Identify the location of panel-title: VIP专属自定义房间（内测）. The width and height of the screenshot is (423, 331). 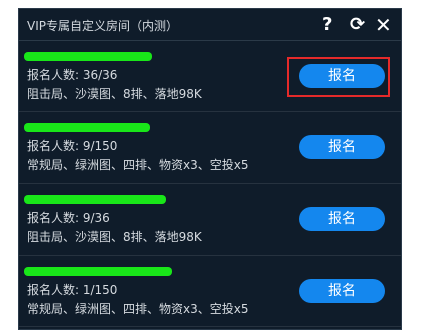
(102, 26).